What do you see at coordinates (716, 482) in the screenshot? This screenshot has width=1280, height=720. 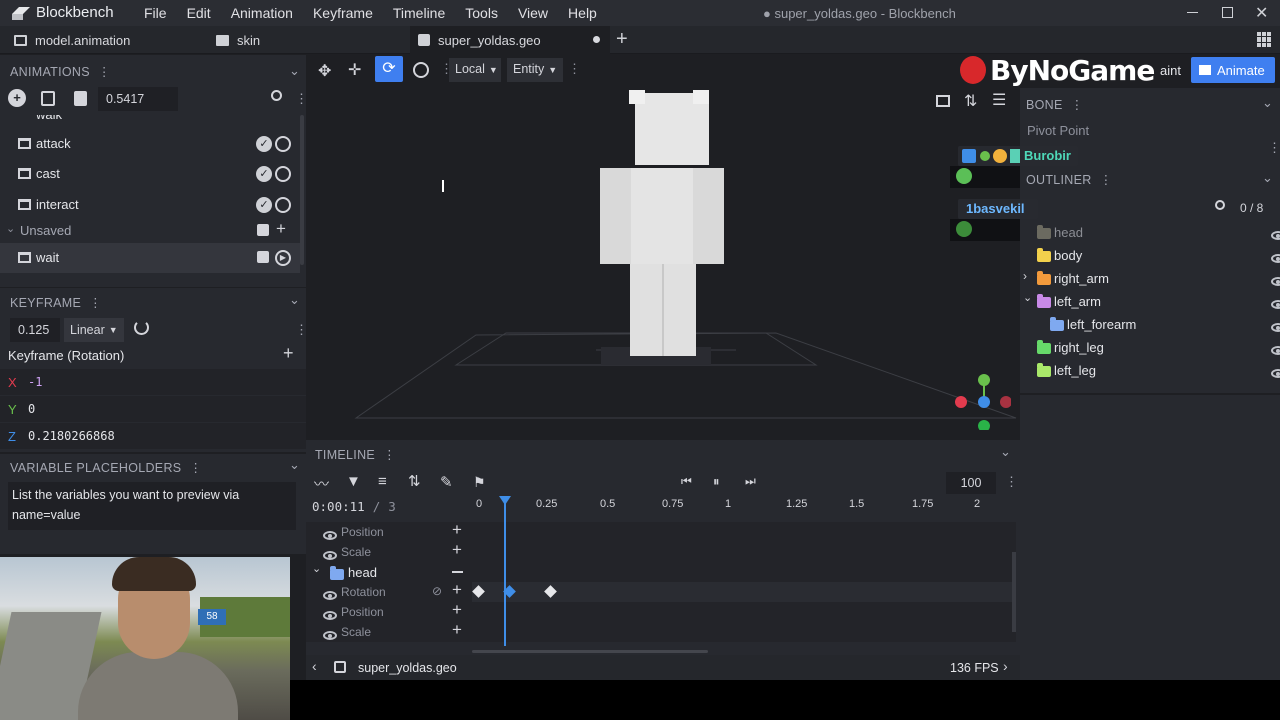 I see `pause-icon: ⏸` at bounding box center [716, 482].